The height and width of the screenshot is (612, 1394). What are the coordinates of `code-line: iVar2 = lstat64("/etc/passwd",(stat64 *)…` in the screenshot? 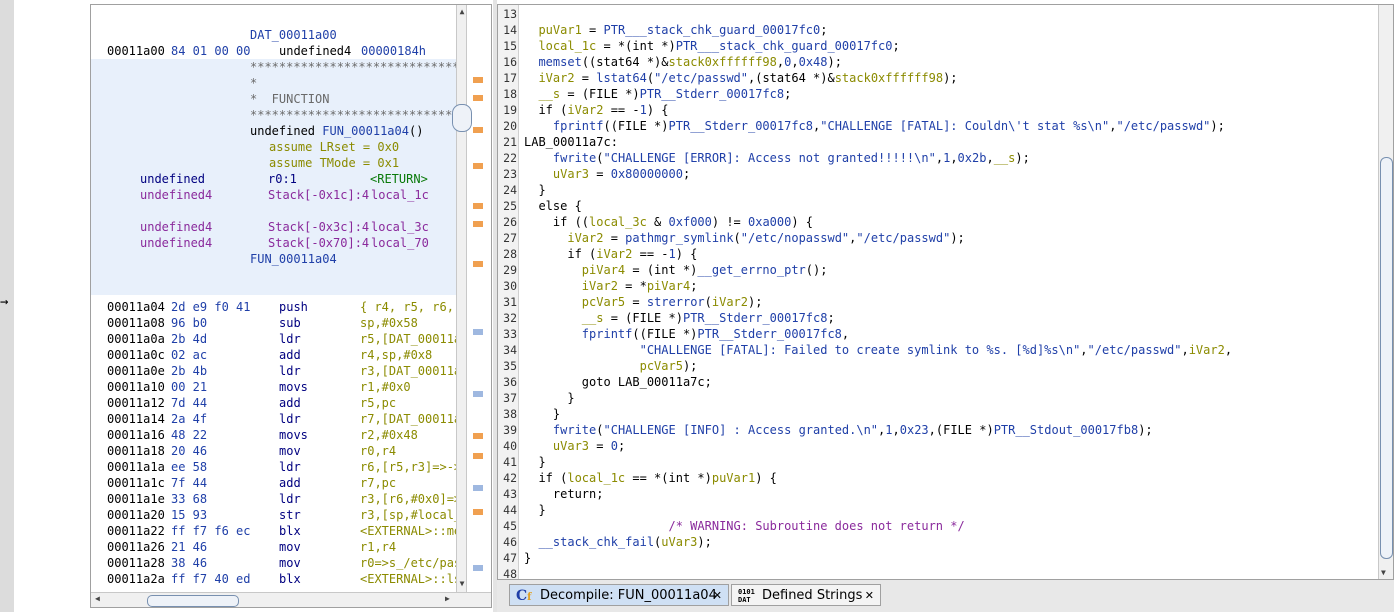 It's located at (740, 78).